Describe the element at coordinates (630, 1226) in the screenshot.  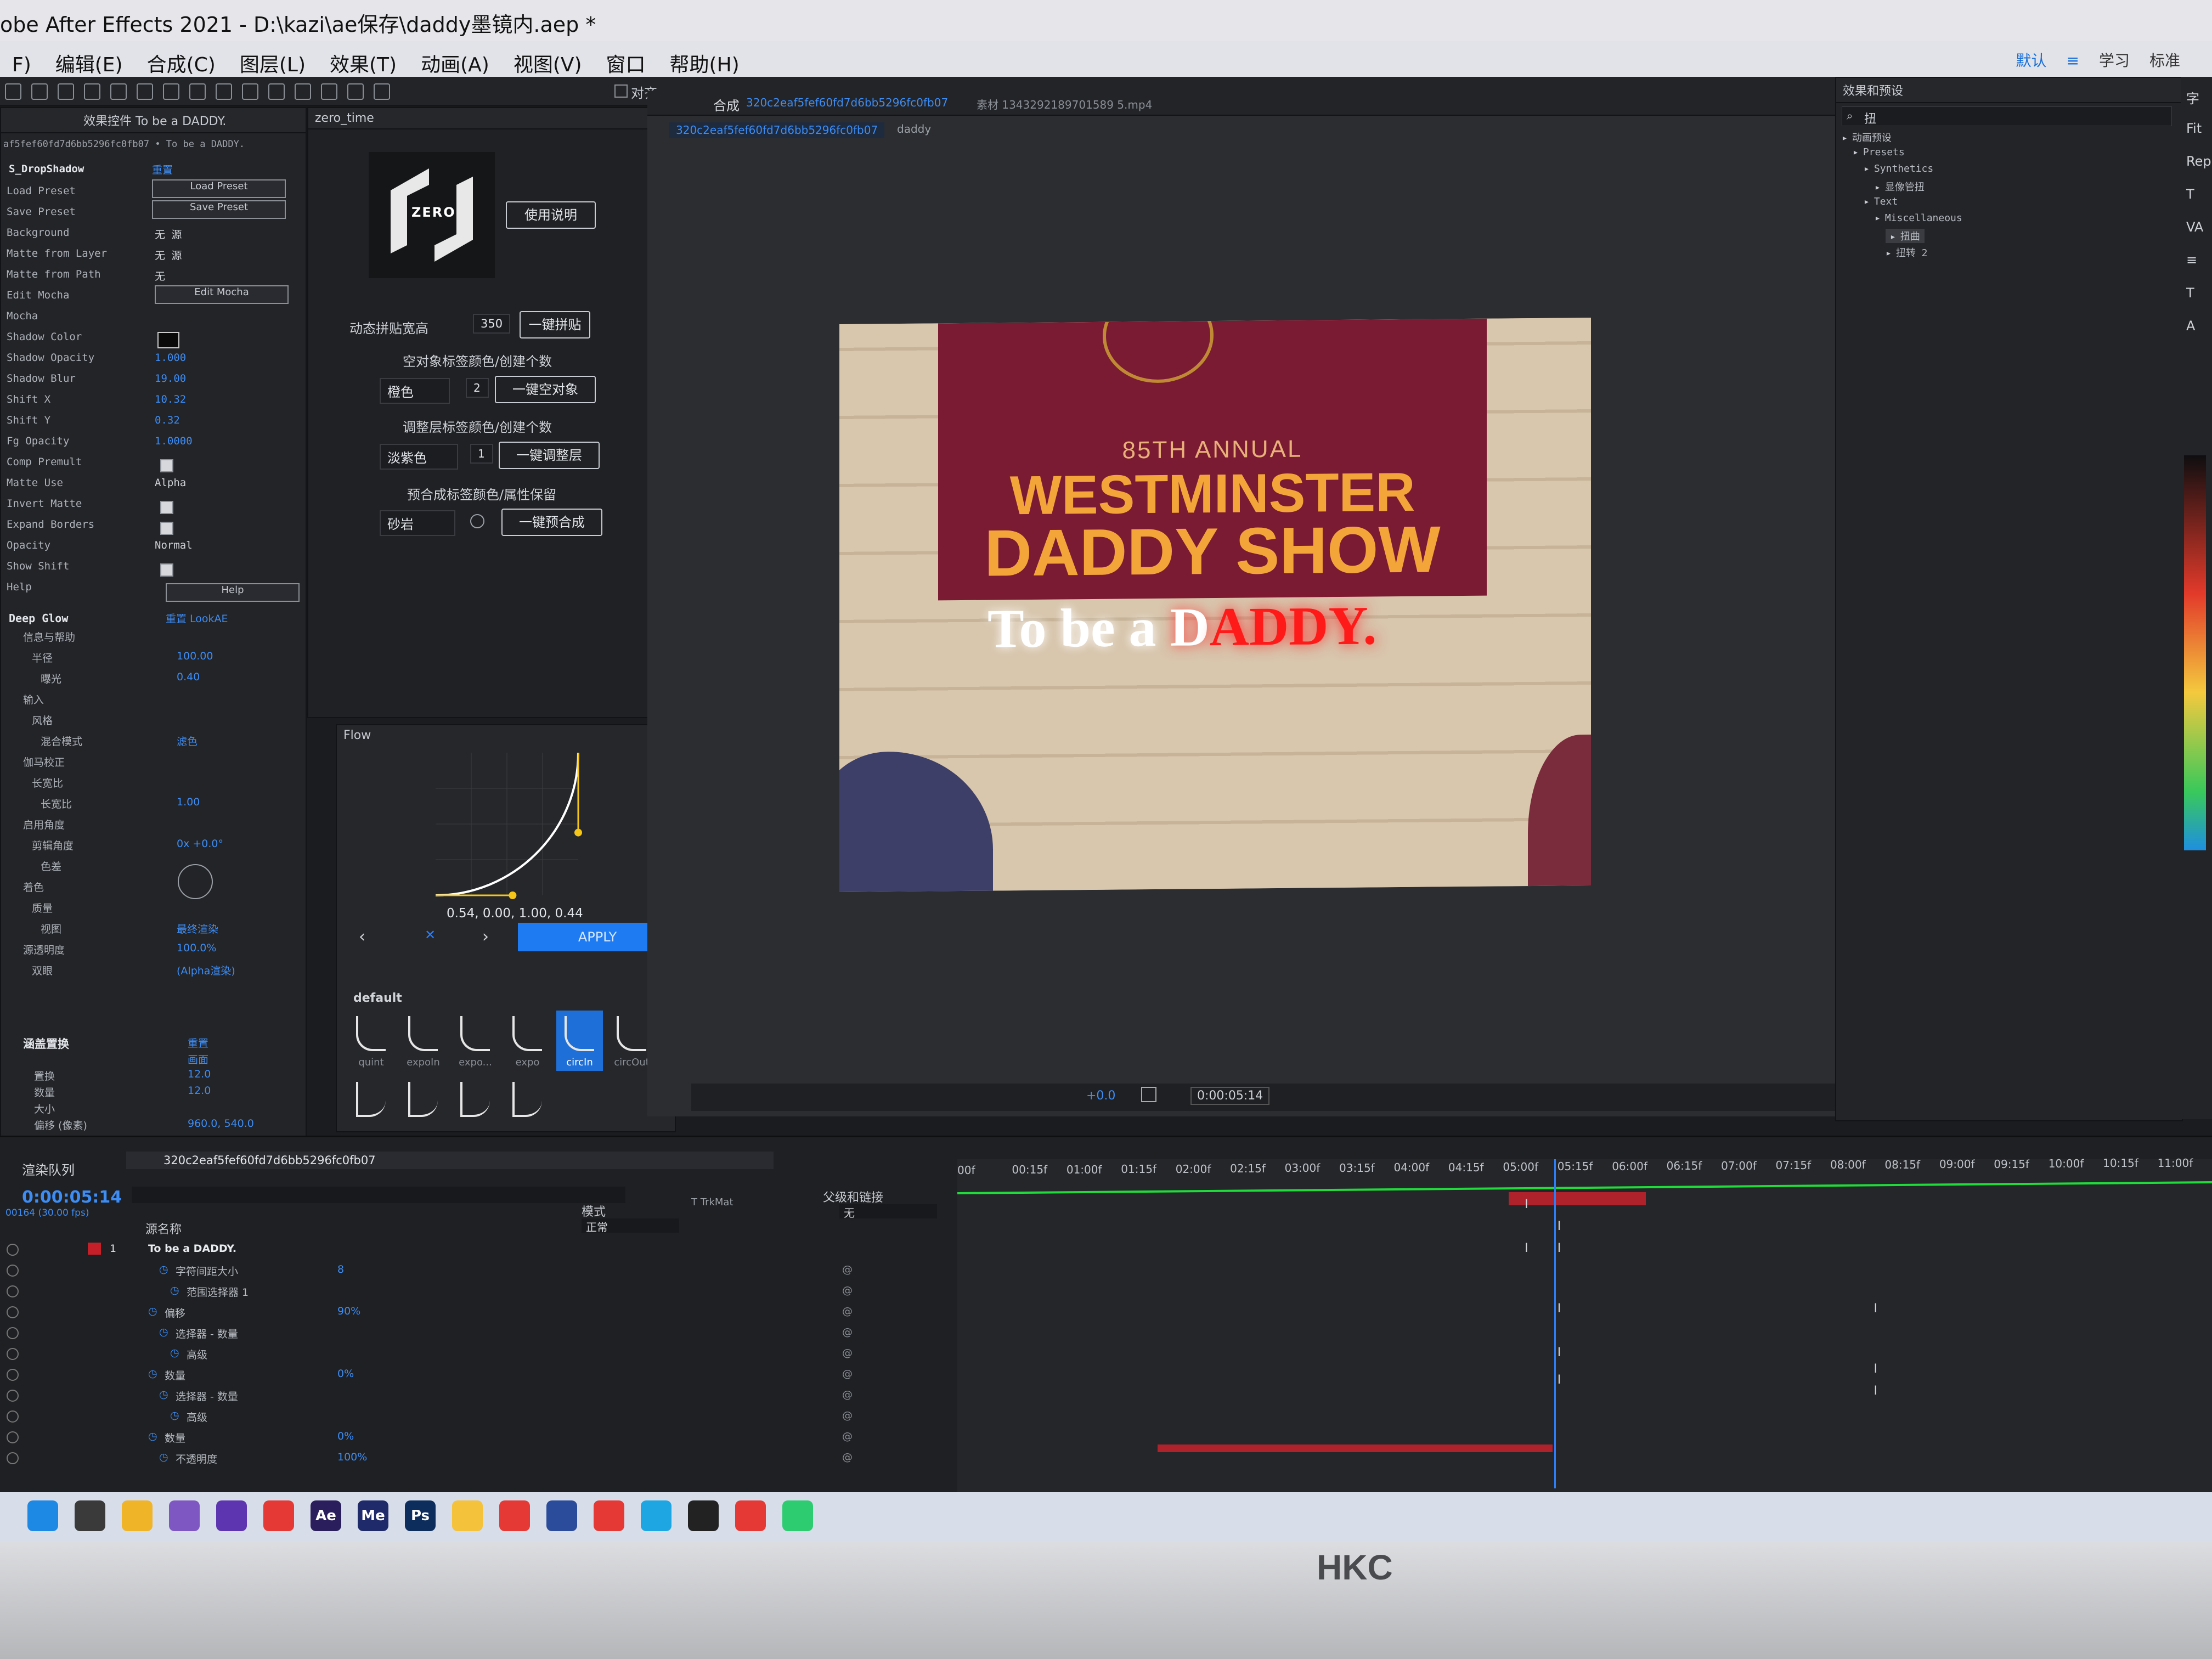
I see `layer-mode-select: 正常` at that location.